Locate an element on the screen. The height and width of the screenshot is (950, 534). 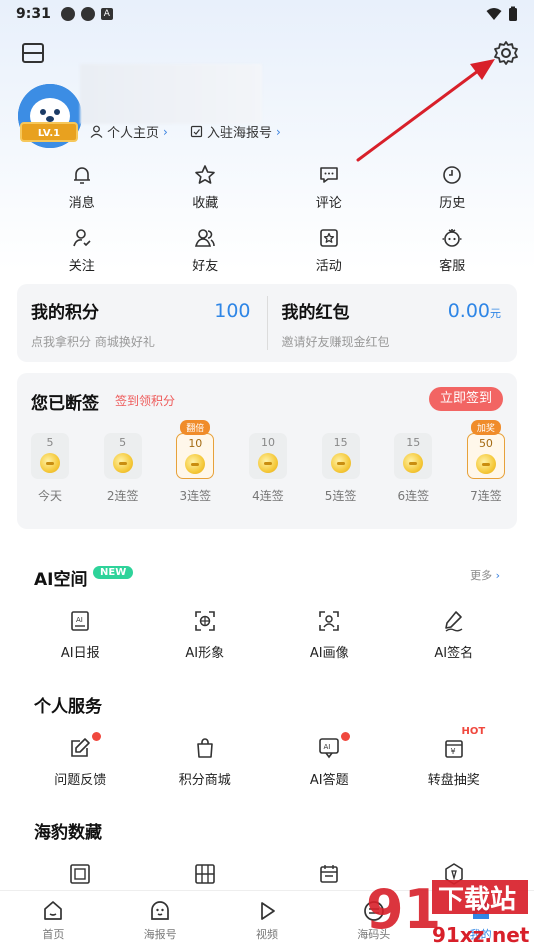
ai-space-grid: AI AI日报 AI形象 AI画像 AI签名 is located at coordinates (267, 635).